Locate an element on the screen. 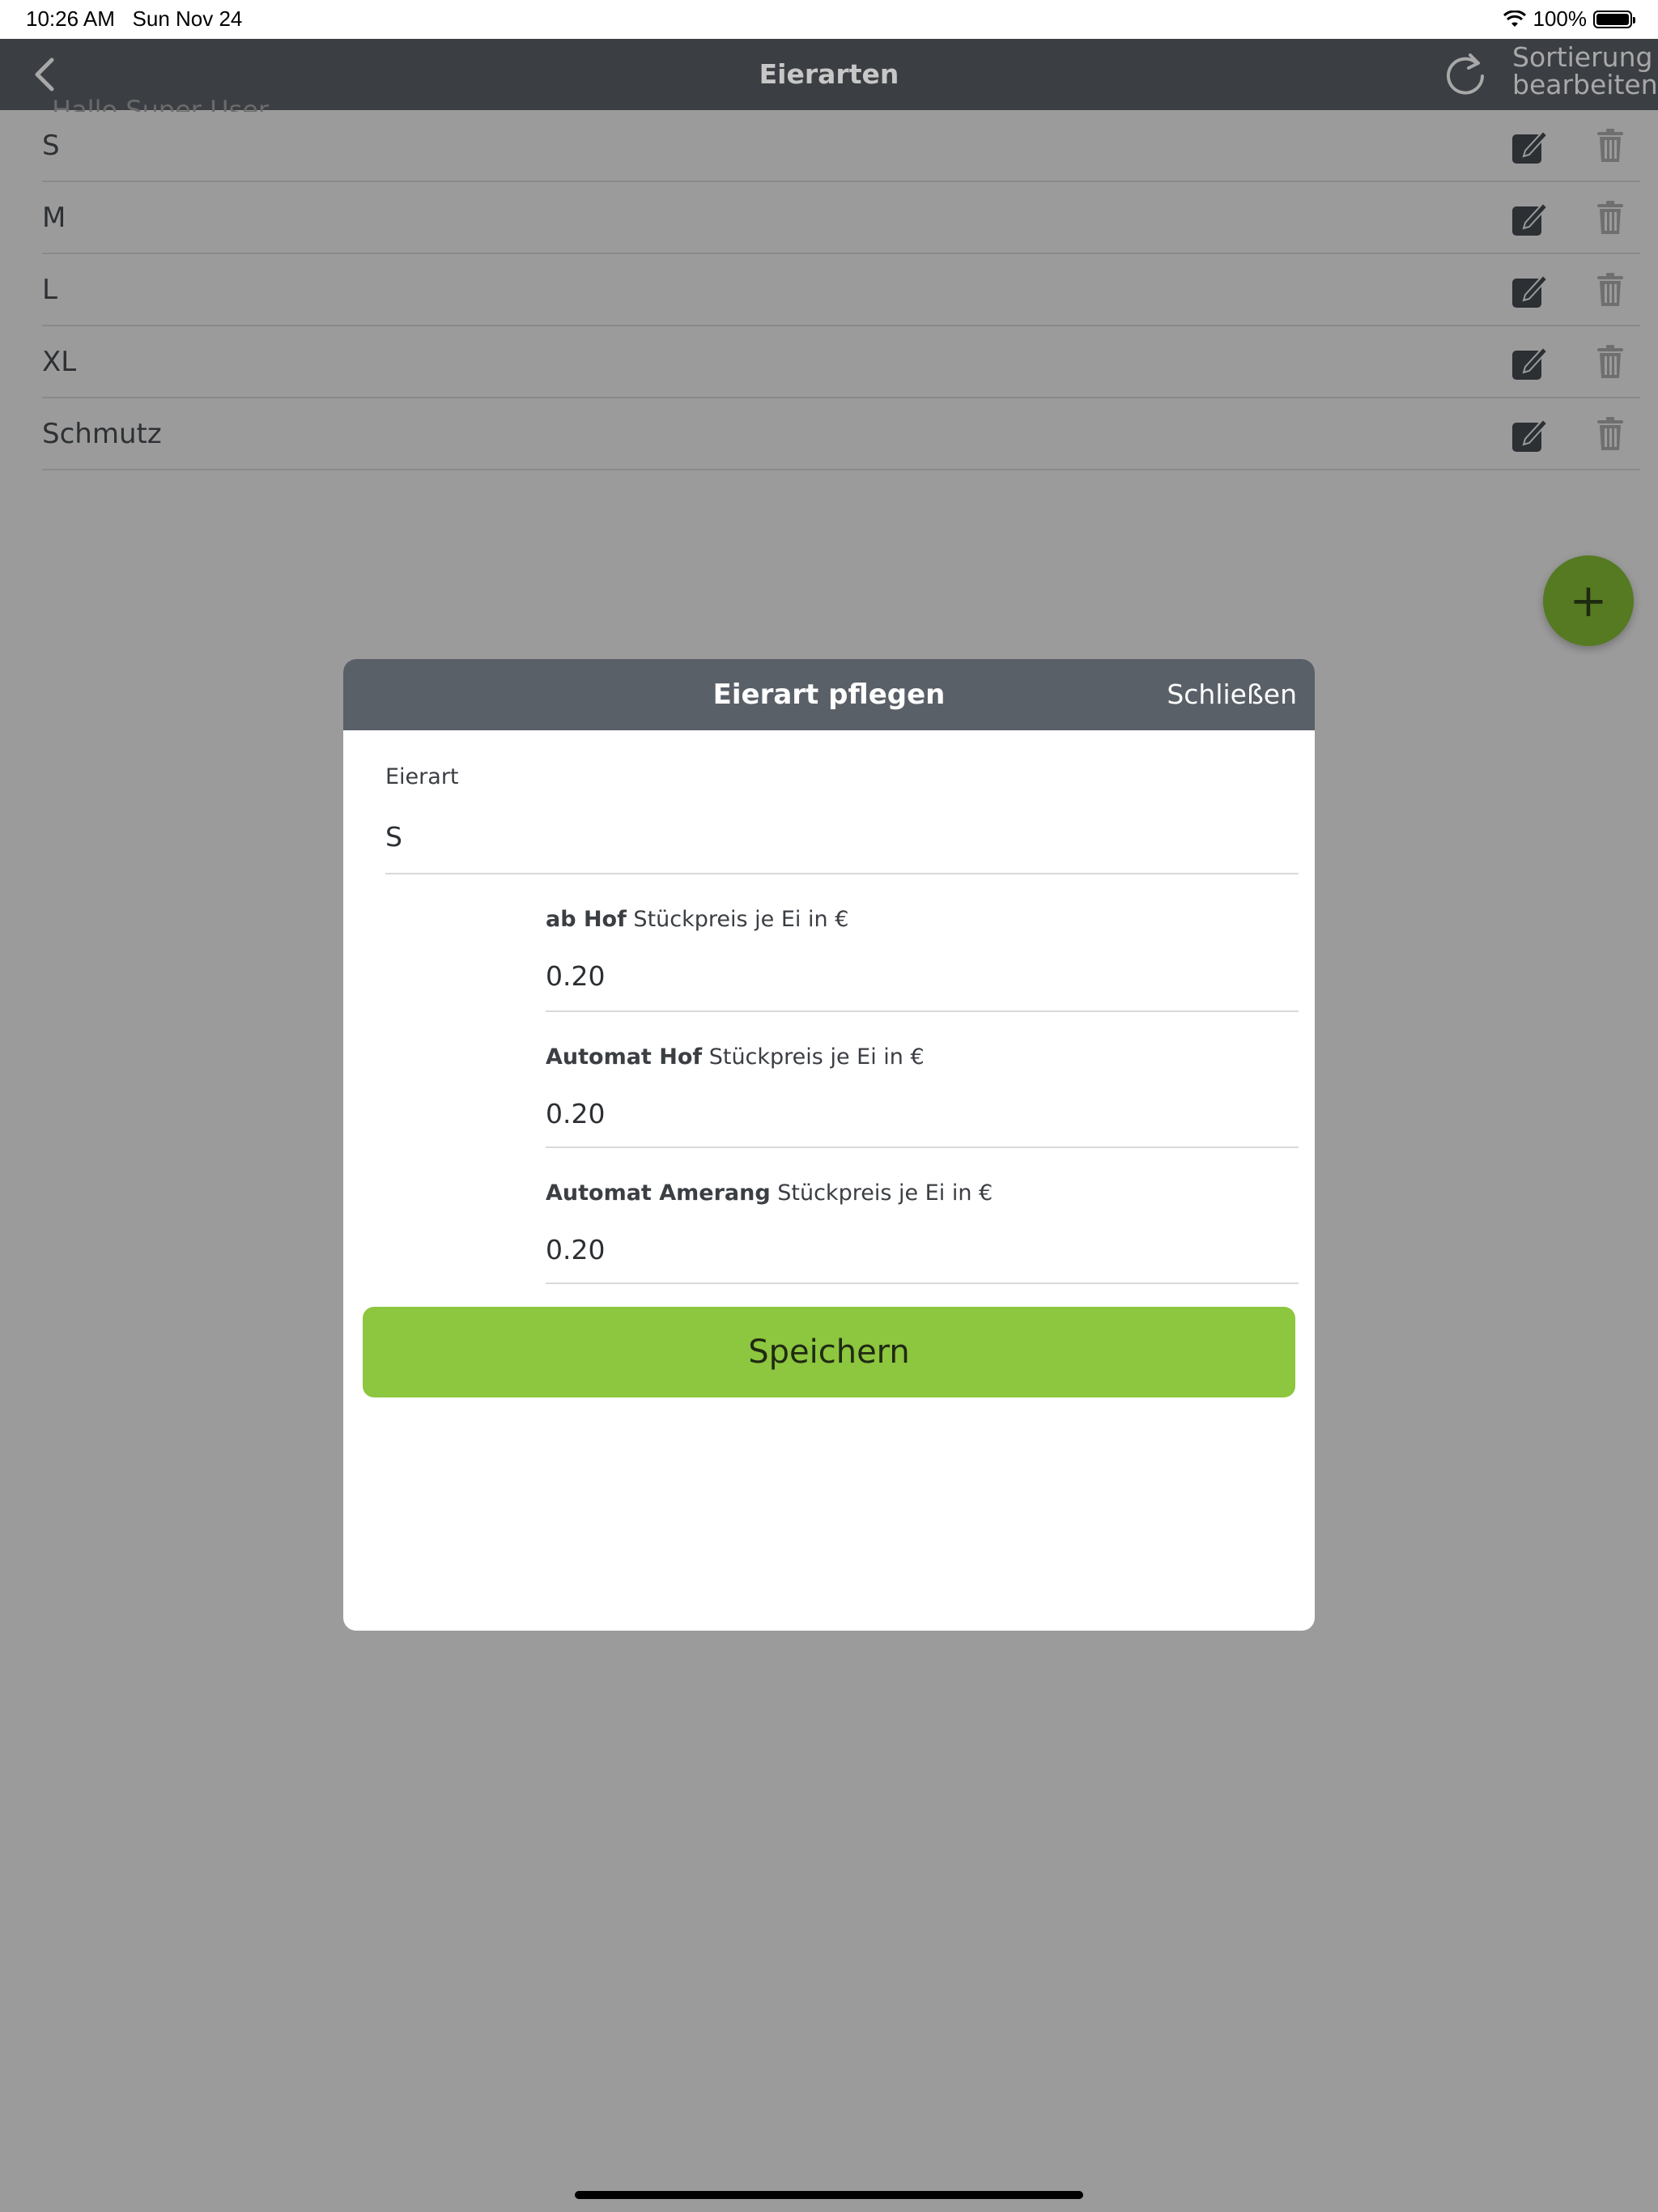 This screenshot has width=1658, height=2212. modal-header: Eierart pflegen Schließen is located at coordinates (829, 695).